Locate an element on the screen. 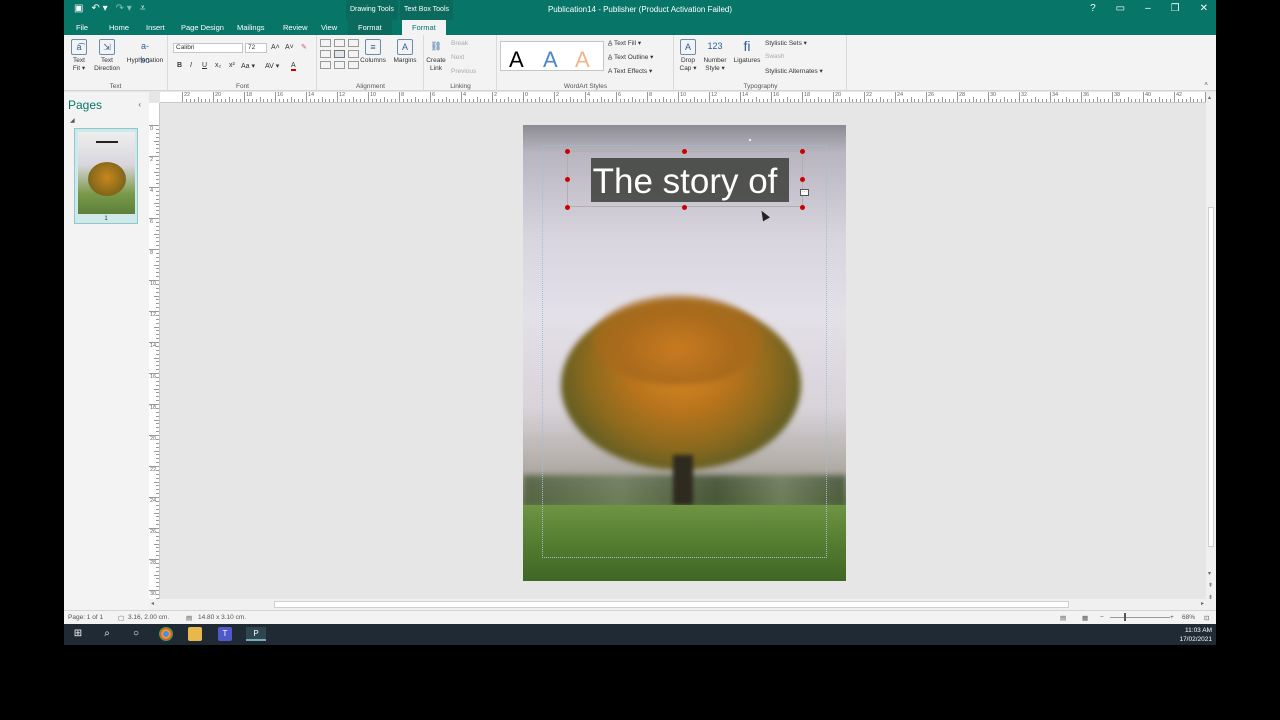  hyphenation-button: a-bc Hyphenation is located at coordinates (145, 52).